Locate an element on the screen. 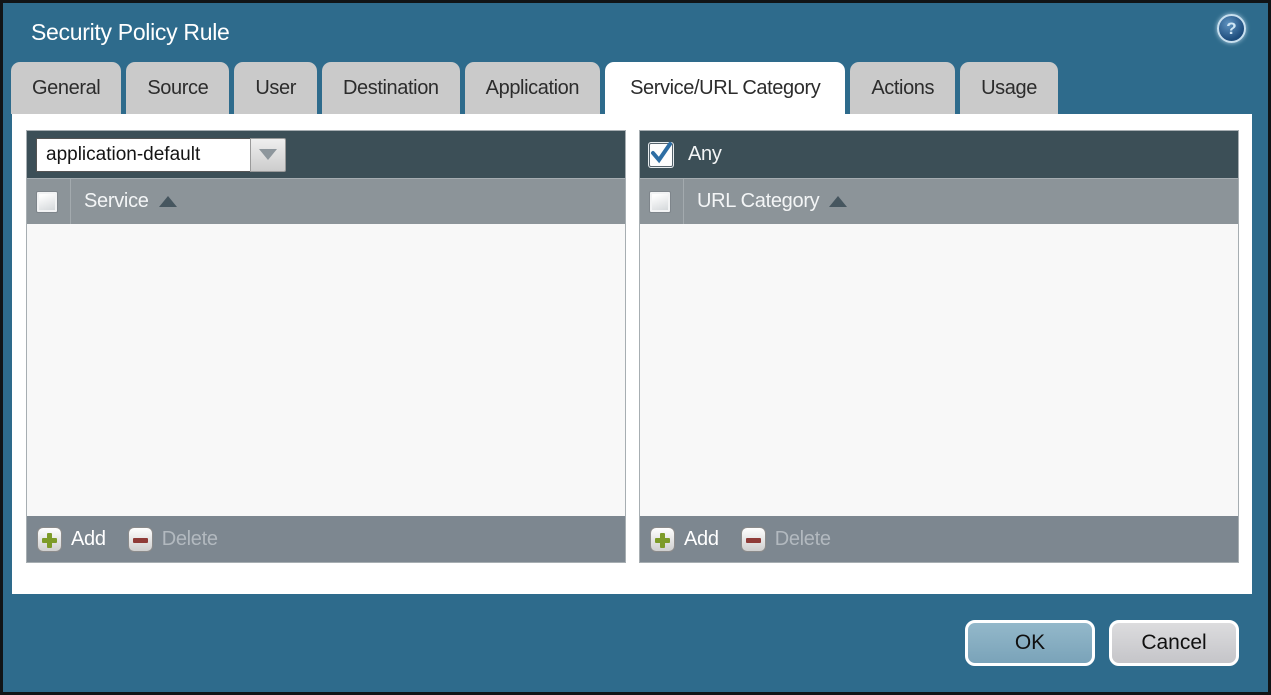  chevron-down-icon is located at coordinates (268, 154).